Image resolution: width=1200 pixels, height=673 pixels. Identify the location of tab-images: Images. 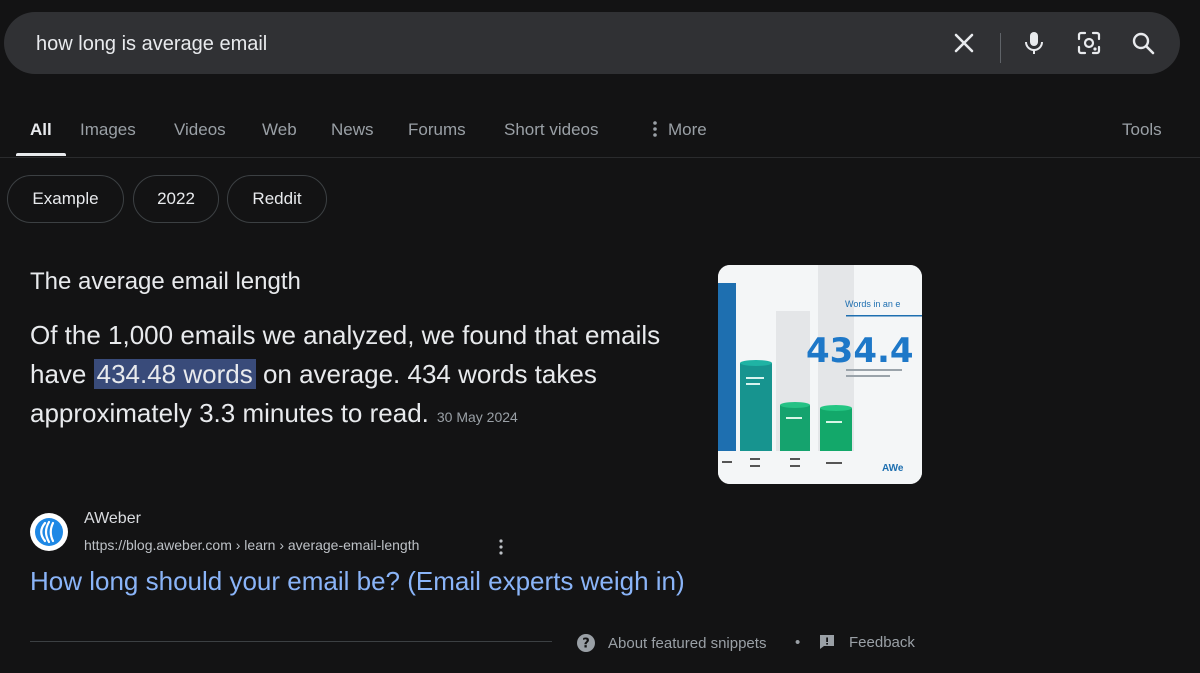
(108, 130).